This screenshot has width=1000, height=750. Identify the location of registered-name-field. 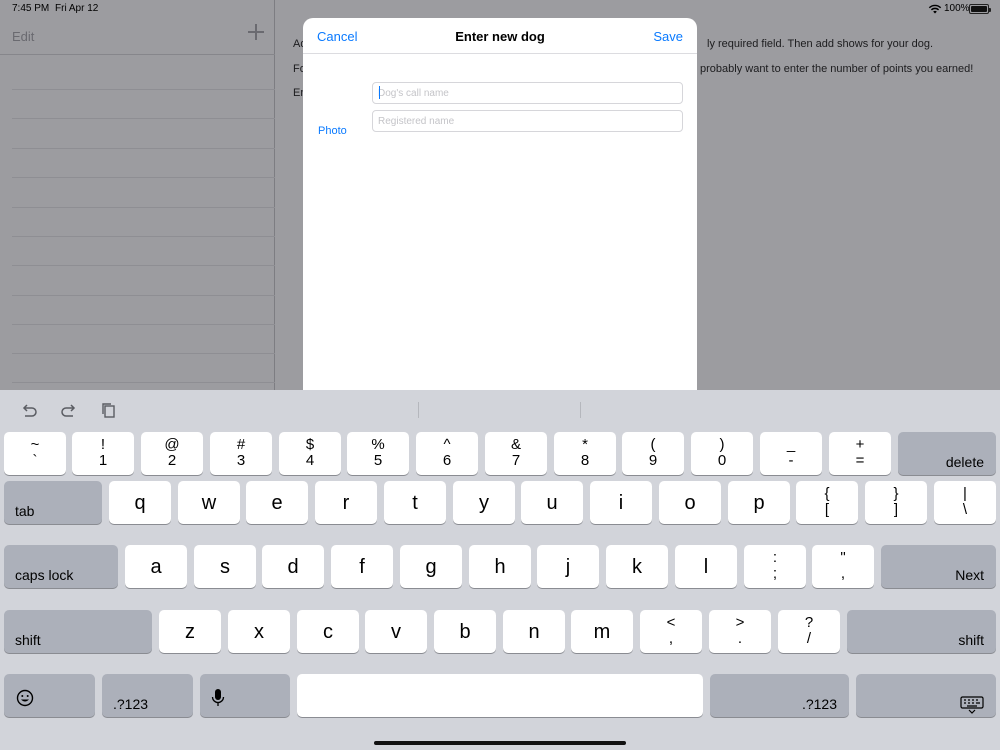
(527, 121).